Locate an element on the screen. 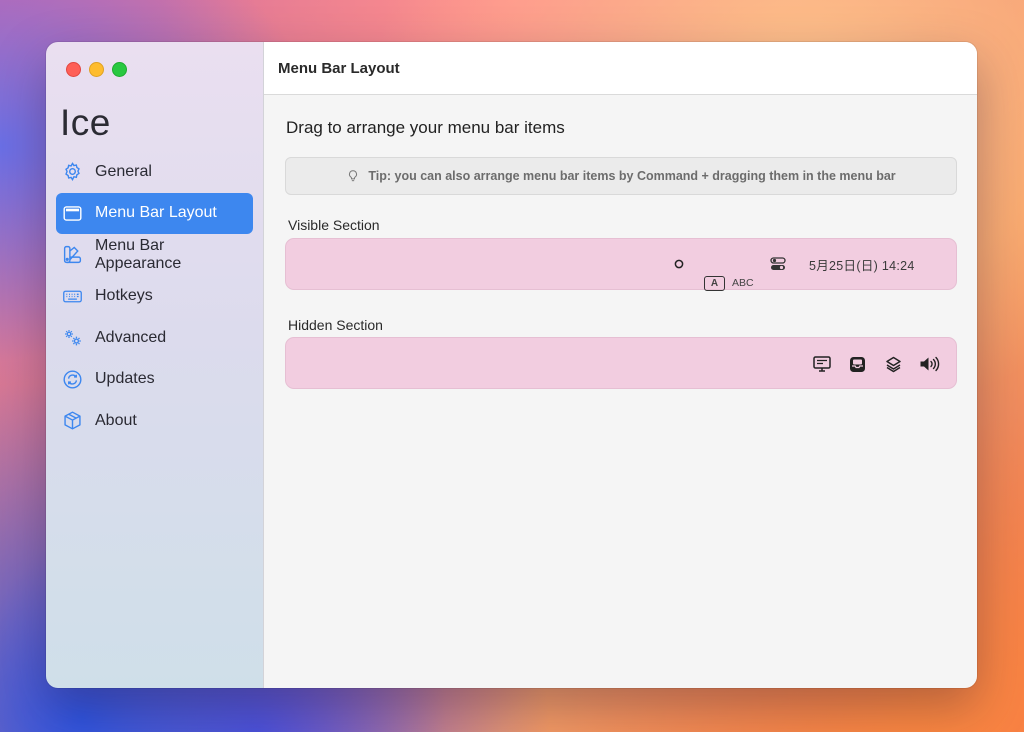 Image resolution: width=1024 pixels, height=732 pixels. layers-icon is located at coordinates (893, 364).